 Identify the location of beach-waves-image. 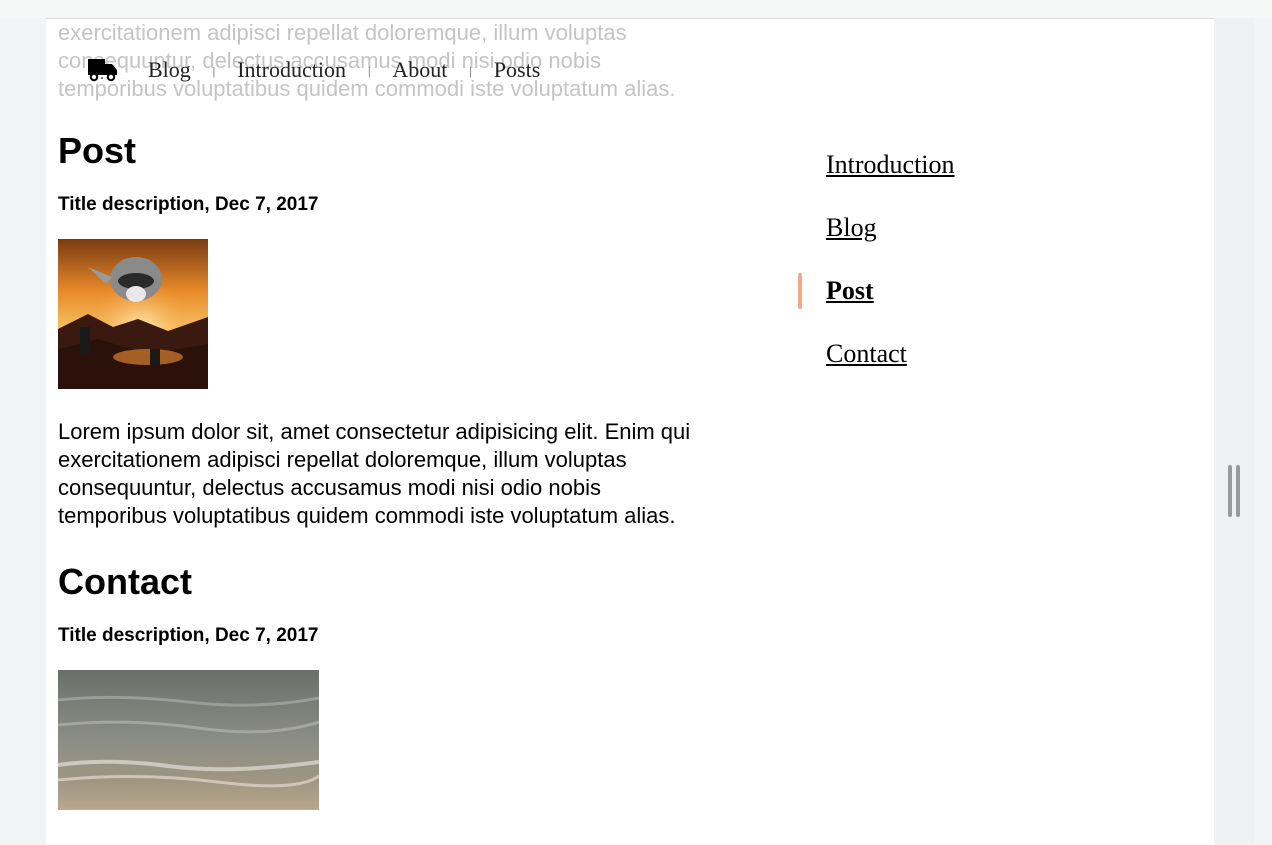
(188, 740).